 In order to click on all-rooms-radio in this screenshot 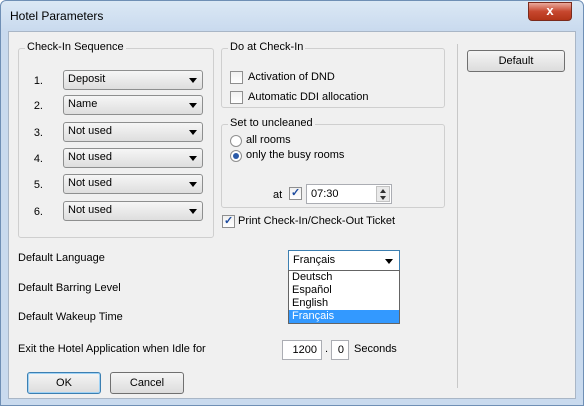, I will do `click(236, 141)`.